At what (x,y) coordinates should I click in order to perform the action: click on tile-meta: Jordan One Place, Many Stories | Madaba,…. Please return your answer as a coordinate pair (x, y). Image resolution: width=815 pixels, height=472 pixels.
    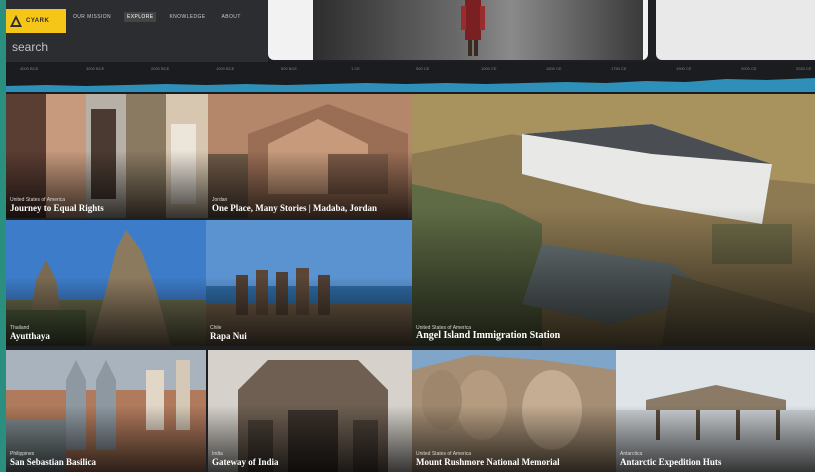
    Looking at the image, I should click on (310, 205).